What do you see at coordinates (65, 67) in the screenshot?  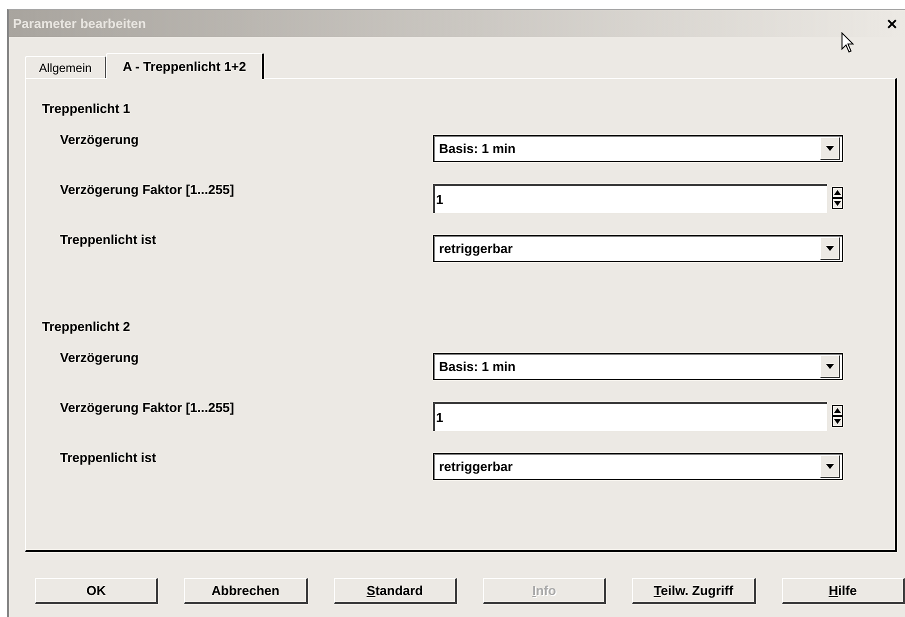 I see `tab: Allgemein` at bounding box center [65, 67].